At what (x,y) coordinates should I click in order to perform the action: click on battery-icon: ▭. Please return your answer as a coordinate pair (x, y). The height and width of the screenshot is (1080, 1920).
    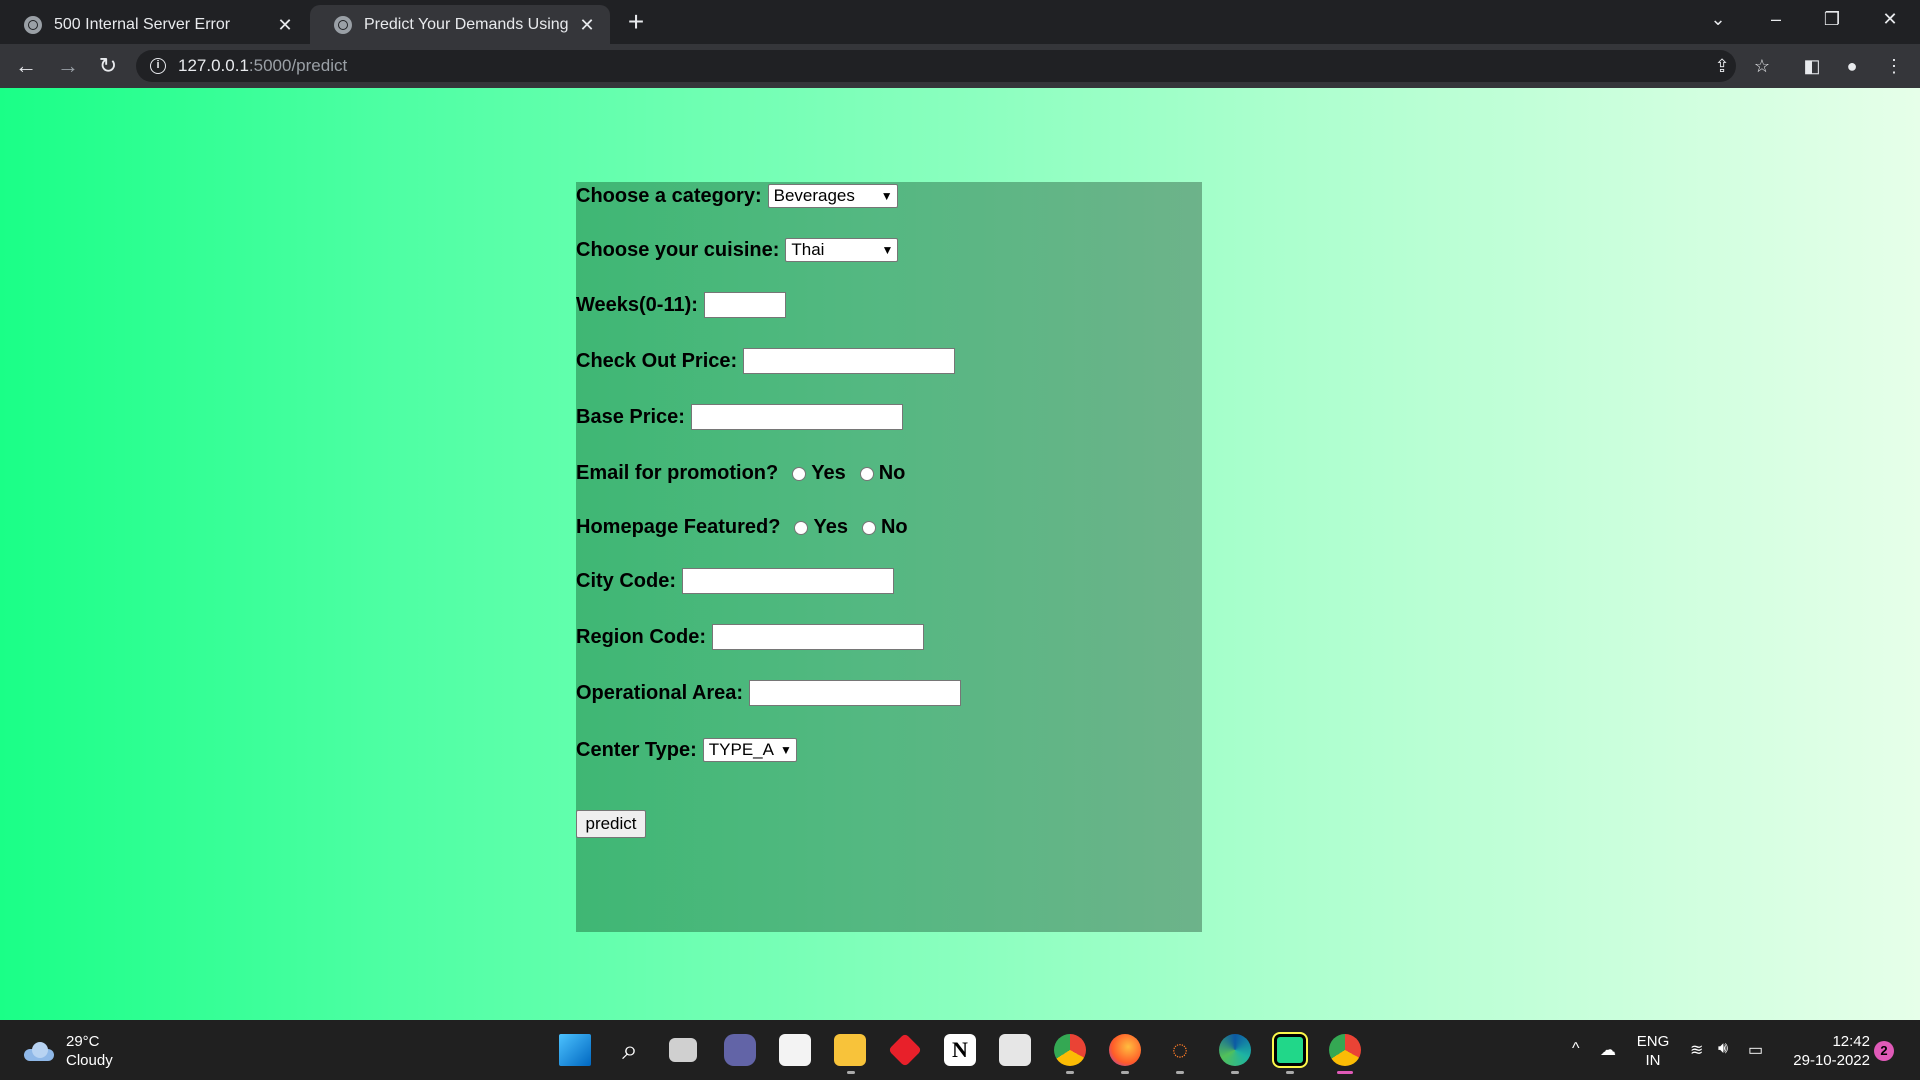
    Looking at the image, I should click on (1755, 1050).